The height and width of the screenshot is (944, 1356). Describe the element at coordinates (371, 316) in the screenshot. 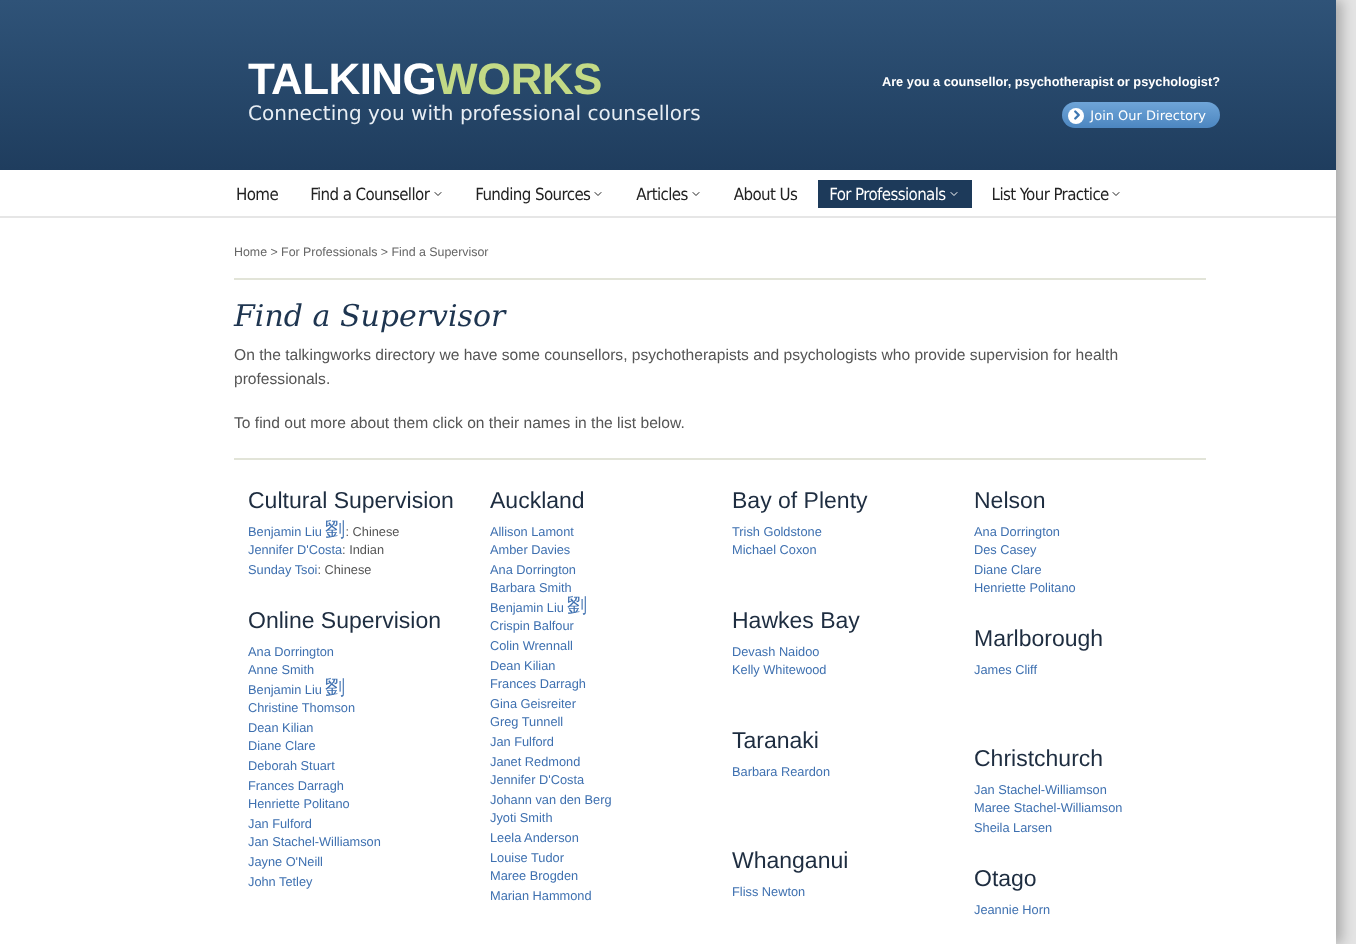

I see `page-title: Find a Supervisor` at that location.